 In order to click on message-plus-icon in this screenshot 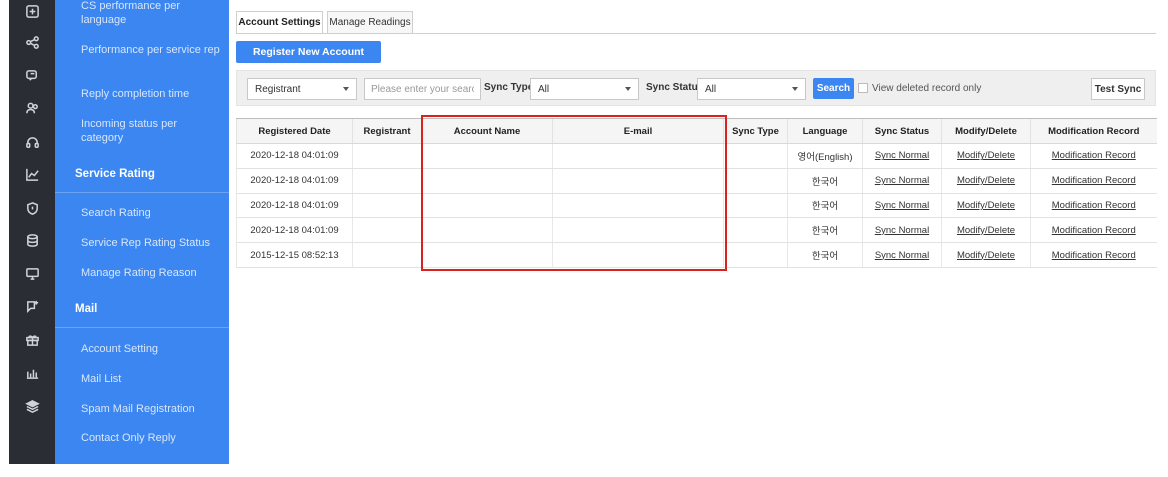, I will do `click(32, 306)`.